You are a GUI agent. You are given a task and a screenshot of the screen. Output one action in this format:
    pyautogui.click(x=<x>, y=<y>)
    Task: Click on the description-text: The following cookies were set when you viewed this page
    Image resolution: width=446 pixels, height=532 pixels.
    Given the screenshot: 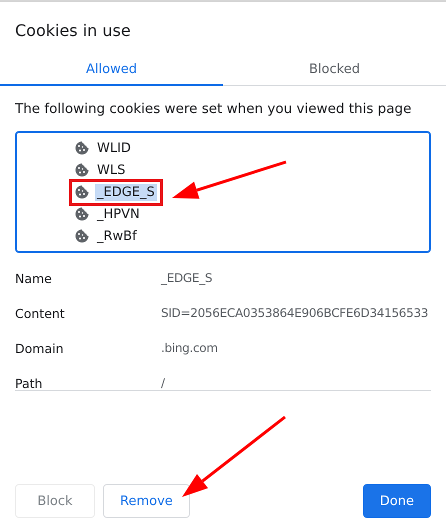 What is the action you would take?
    pyautogui.click(x=213, y=109)
    